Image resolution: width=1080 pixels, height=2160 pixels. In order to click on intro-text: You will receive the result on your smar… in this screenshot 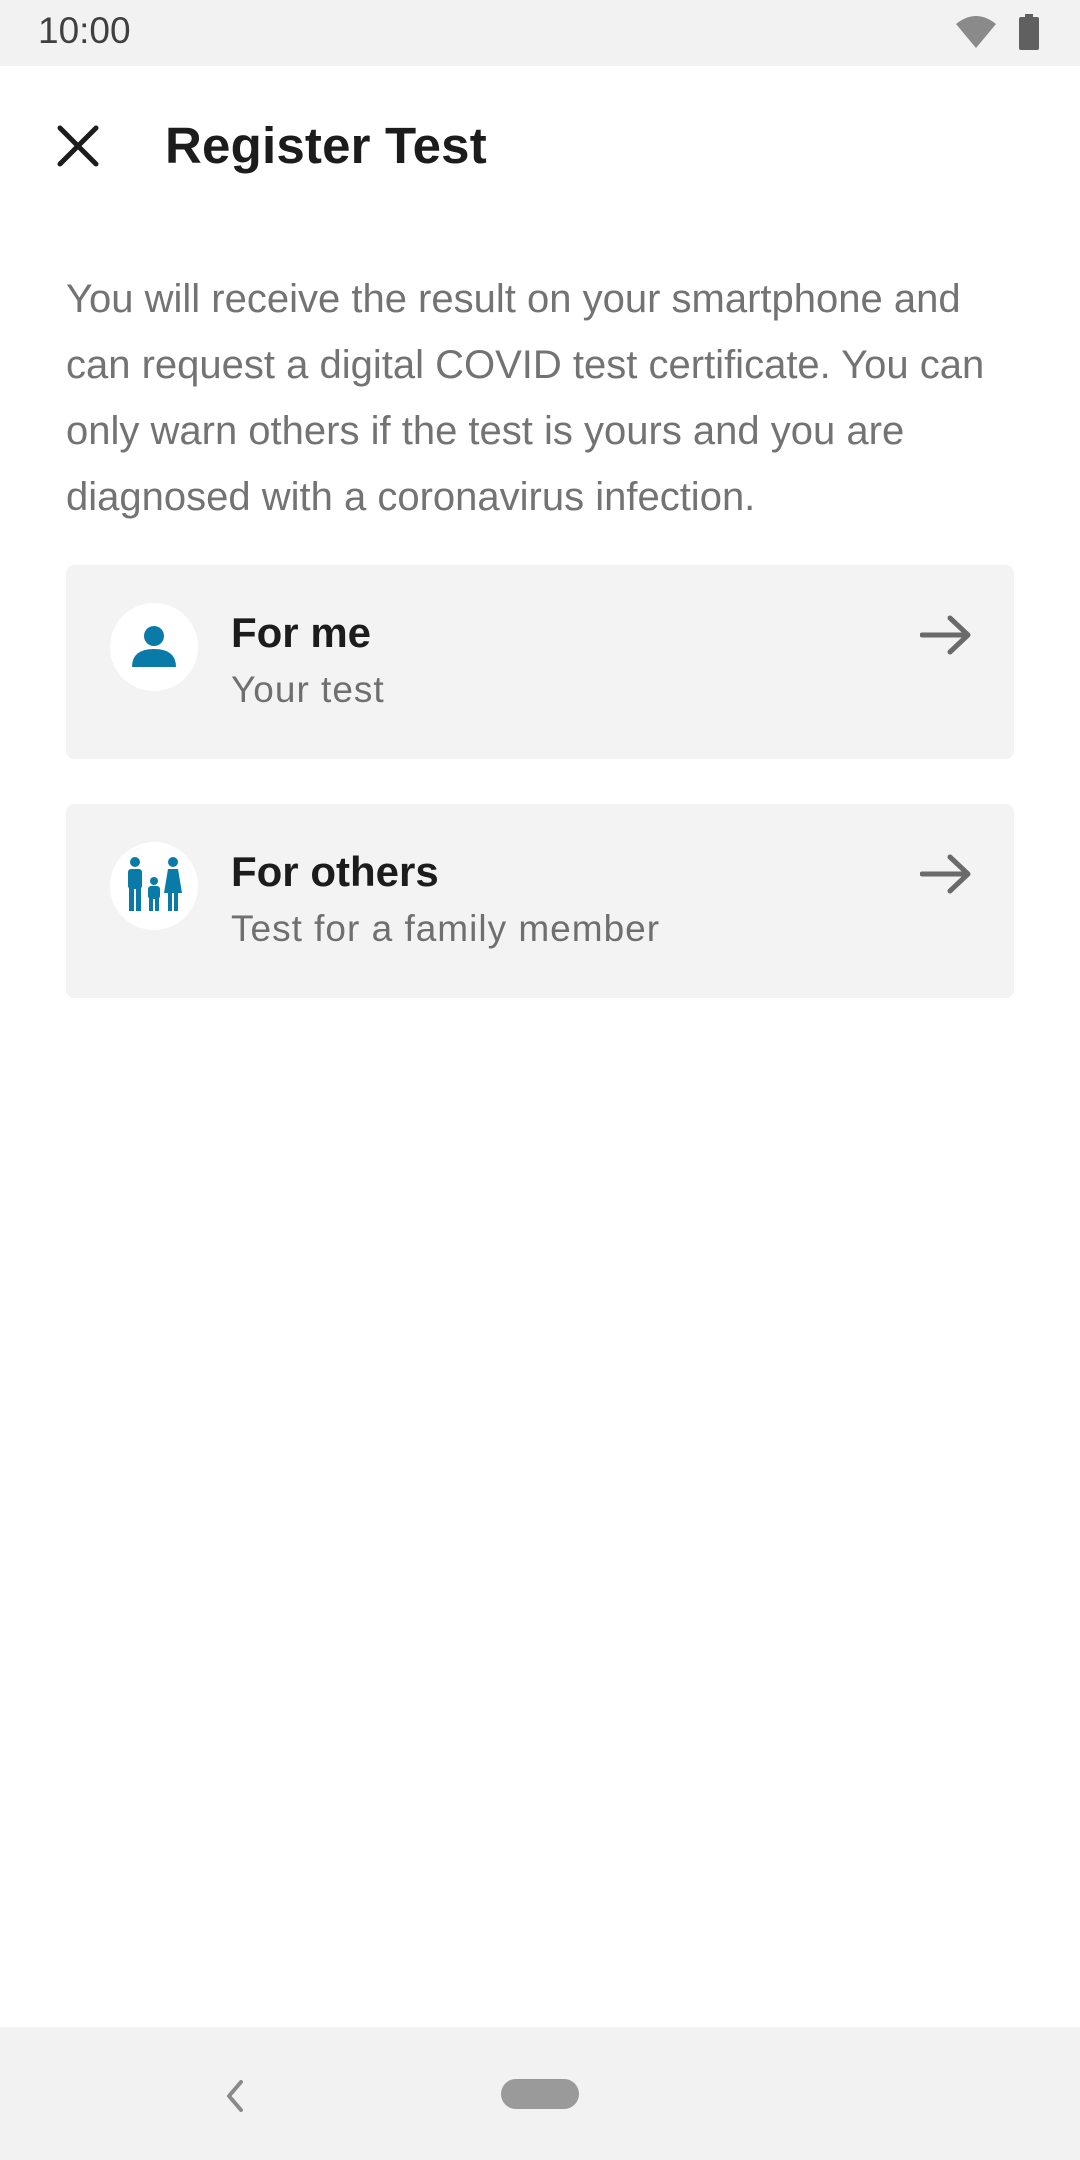, I will do `click(525, 398)`.